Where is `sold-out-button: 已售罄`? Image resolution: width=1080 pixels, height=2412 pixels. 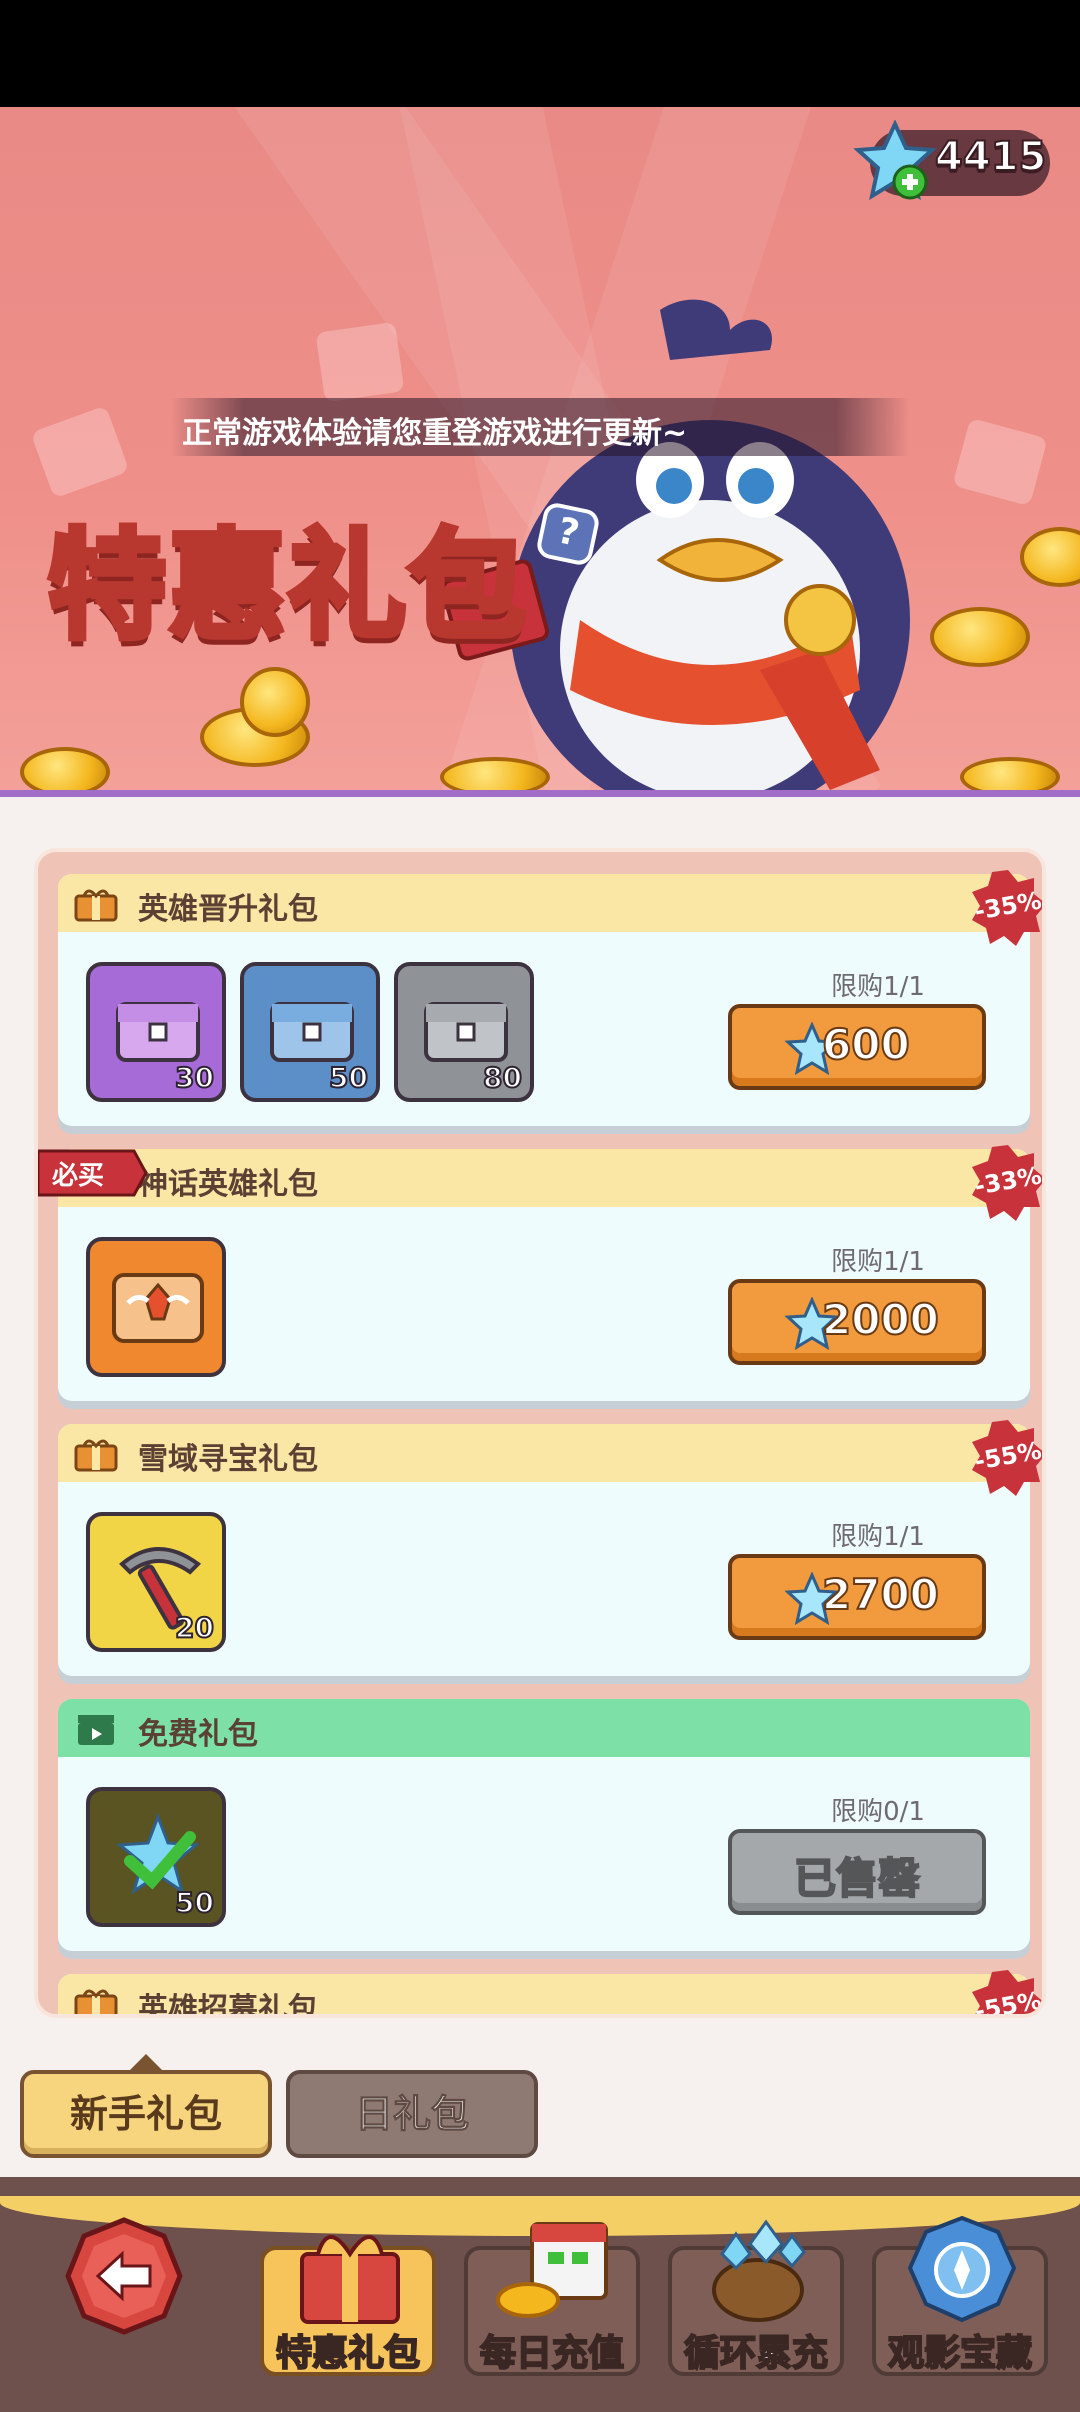
sold-out-button: 已售罄 is located at coordinates (857, 1872).